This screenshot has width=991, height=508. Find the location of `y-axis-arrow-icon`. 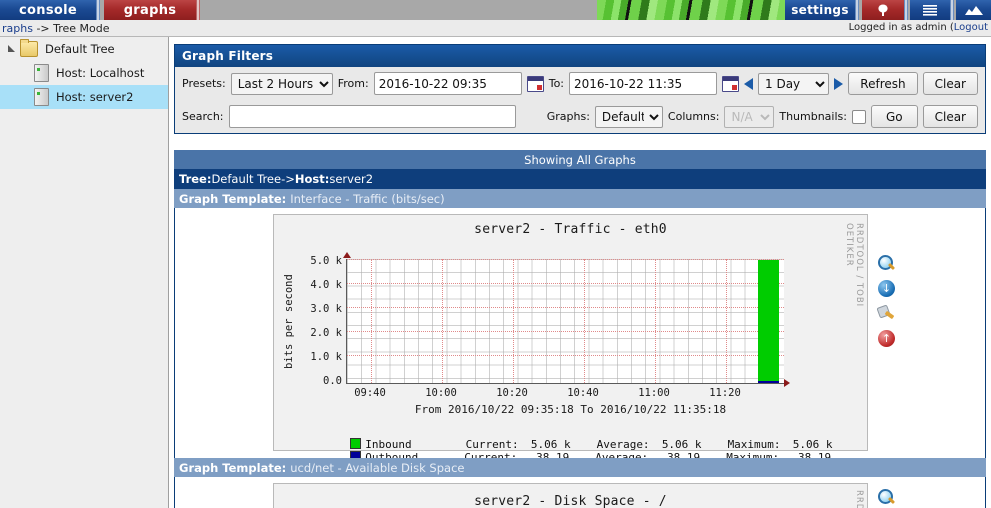

y-axis-arrow-icon is located at coordinates (347, 255).